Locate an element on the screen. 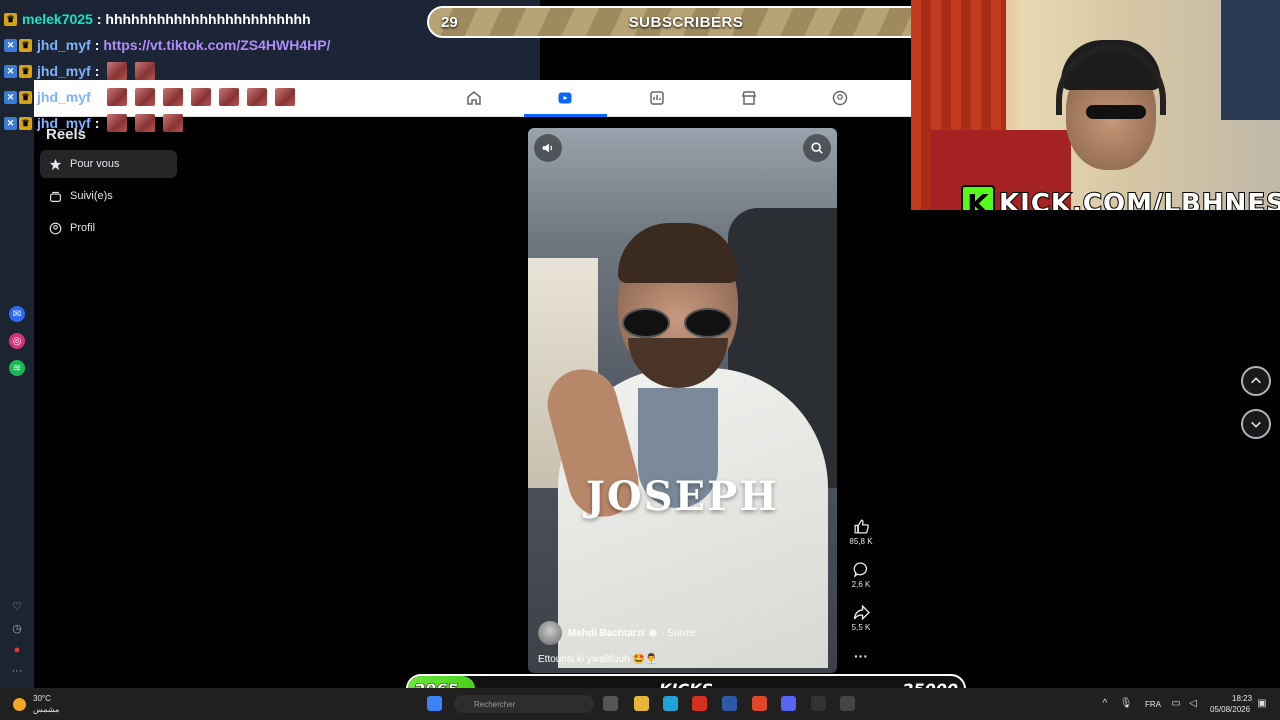 This screenshot has height=720, width=1280. notification-icon: ▣ is located at coordinates (1262, 703).